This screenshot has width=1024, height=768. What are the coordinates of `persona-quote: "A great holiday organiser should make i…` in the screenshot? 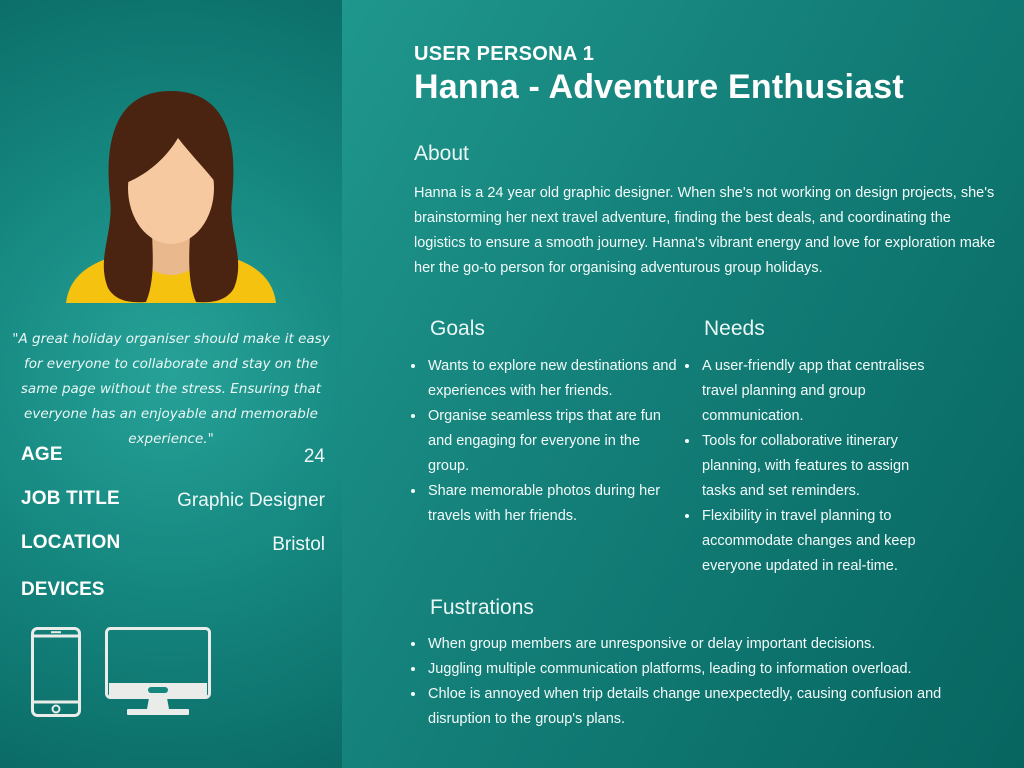 It's located at (171, 389).